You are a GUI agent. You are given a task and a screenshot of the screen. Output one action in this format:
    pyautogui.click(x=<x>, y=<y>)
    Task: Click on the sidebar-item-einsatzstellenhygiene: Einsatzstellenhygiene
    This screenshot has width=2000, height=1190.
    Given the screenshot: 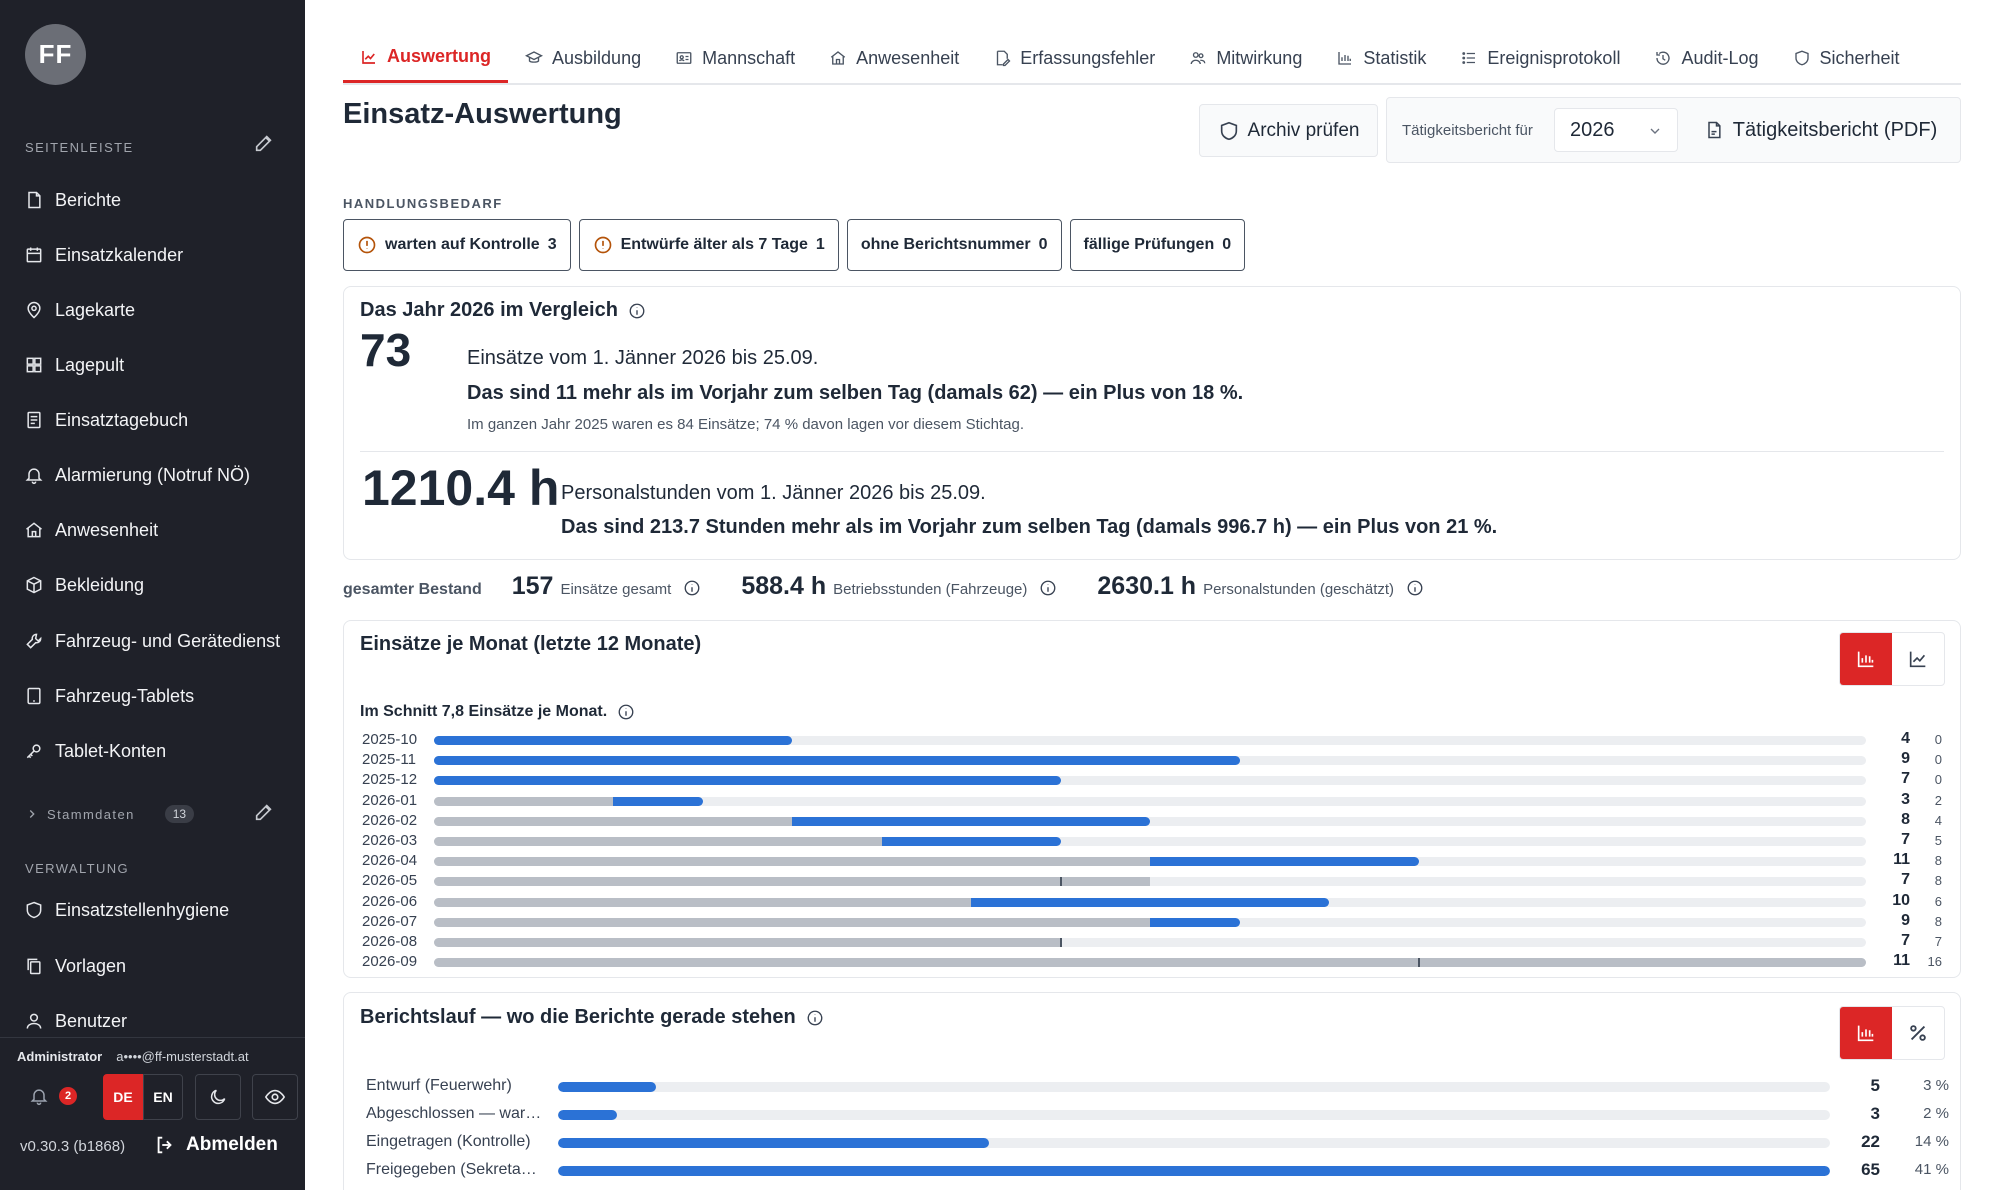 What is the action you would take?
    pyautogui.click(x=152, y=910)
    